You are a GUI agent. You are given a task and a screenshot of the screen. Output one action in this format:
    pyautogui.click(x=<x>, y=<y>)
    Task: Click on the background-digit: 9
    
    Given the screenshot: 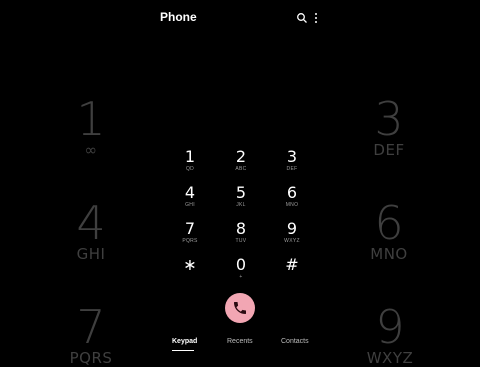 What is the action you would take?
    pyautogui.click(x=390, y=327)
    